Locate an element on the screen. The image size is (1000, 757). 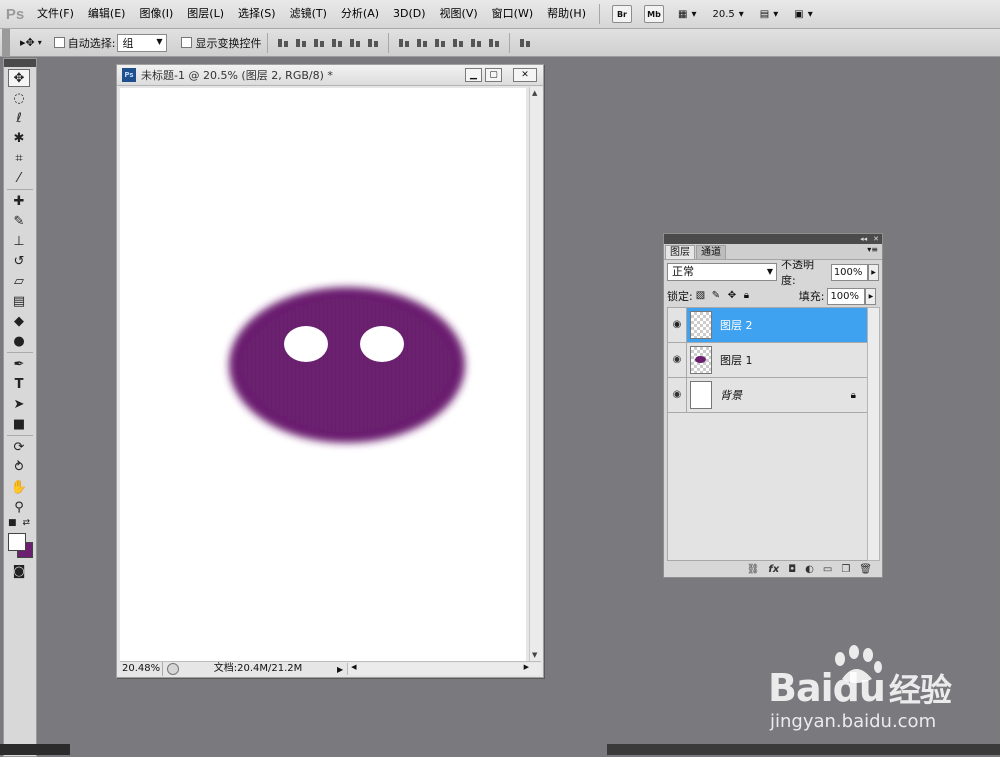
zoom-tool-icon: ⚲ is located at coordinates (19, 507).